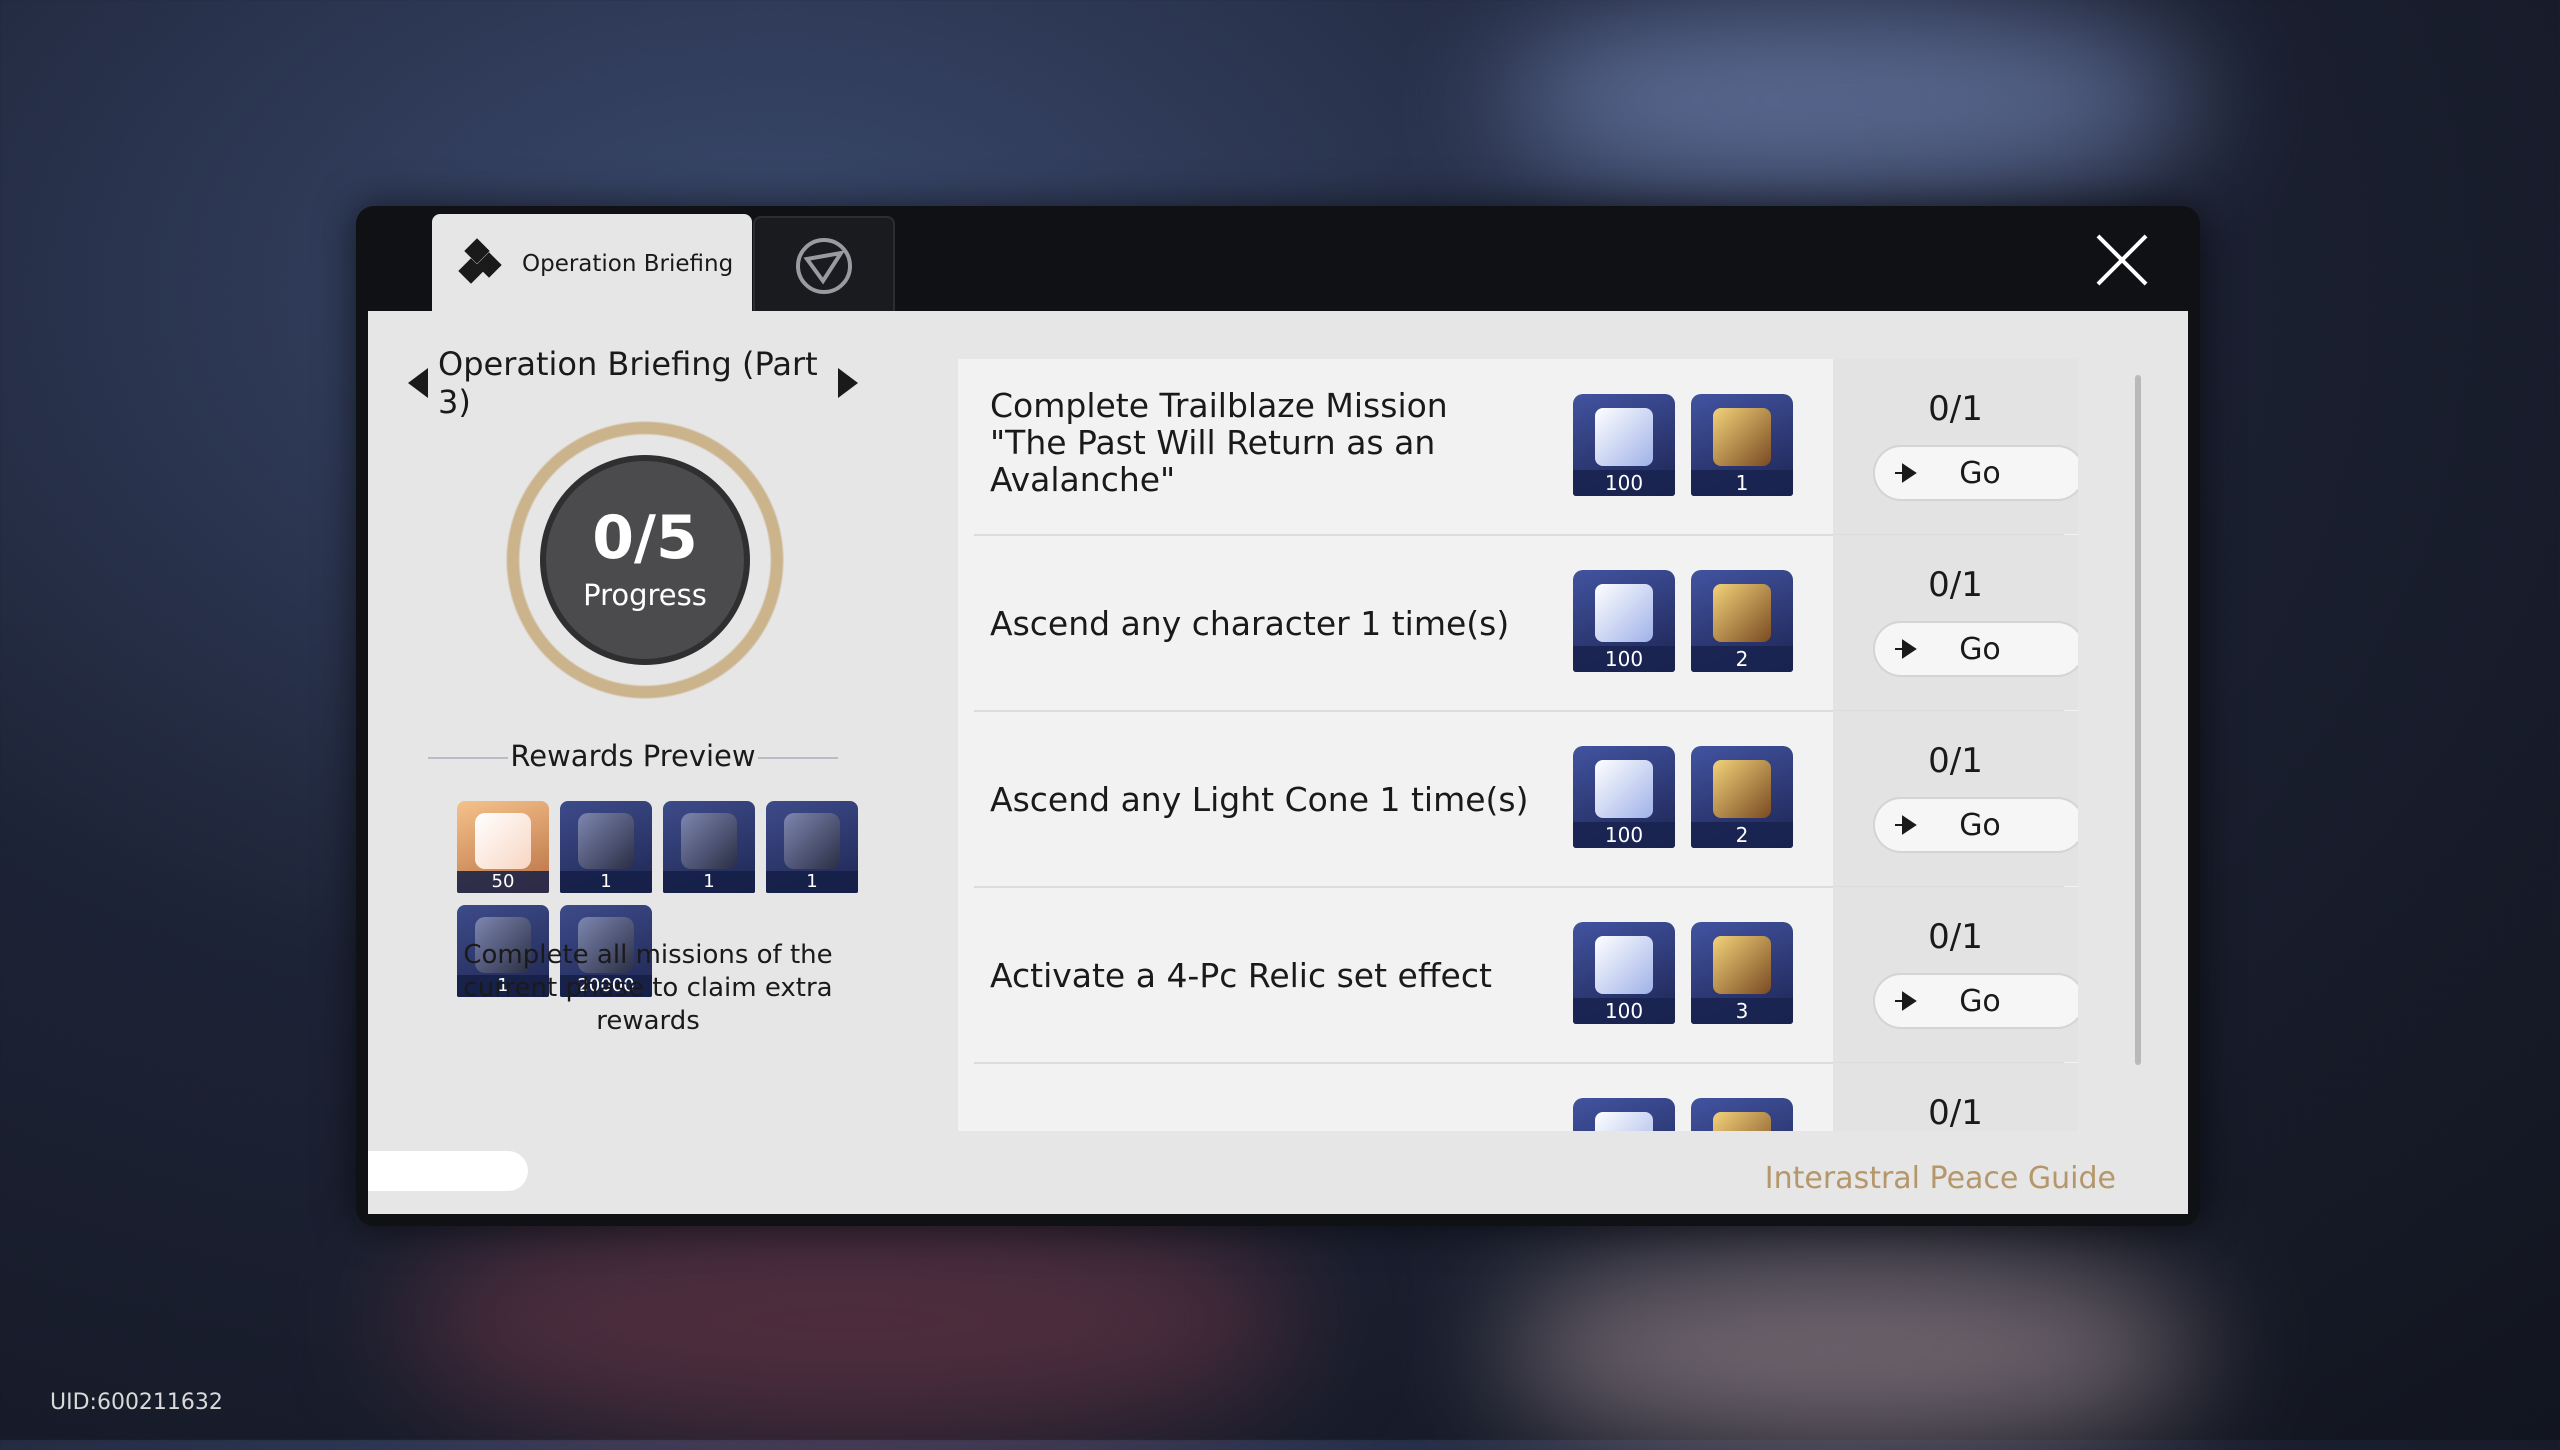 The width and height of the screenshot is (2560, 1450). What do you see at coordinates (1259, 799) in the screenshot?
I see `mission-description: Ascend any Light Cone 1 time(s)` at bounding box center [1259, 799].